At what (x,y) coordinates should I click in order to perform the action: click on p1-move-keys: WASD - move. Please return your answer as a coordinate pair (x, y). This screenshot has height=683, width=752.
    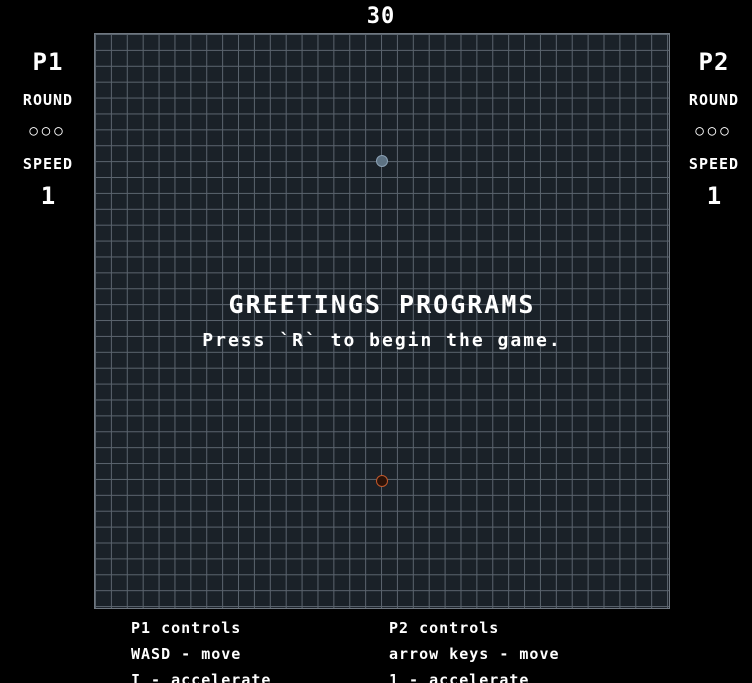
    Looking at the image, I should click on (186, 654).